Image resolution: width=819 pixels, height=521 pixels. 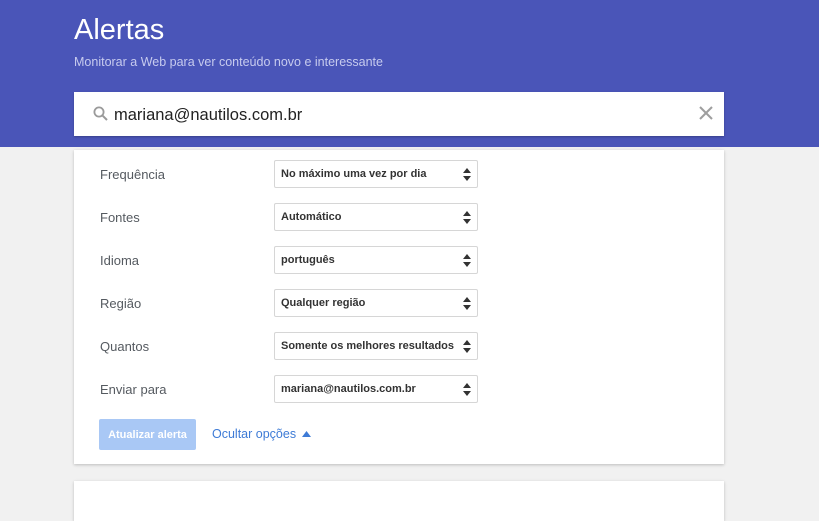 I want to click on quantity-select: Somente os melhores resultados, so click(x=376, y=346).